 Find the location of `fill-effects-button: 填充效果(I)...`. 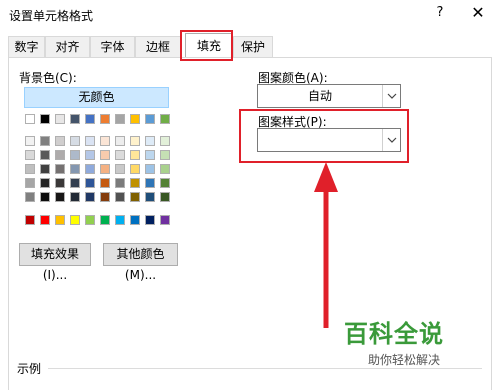

fill-effects-button: 填充效果(I)... is located at coordinates (55, 262).